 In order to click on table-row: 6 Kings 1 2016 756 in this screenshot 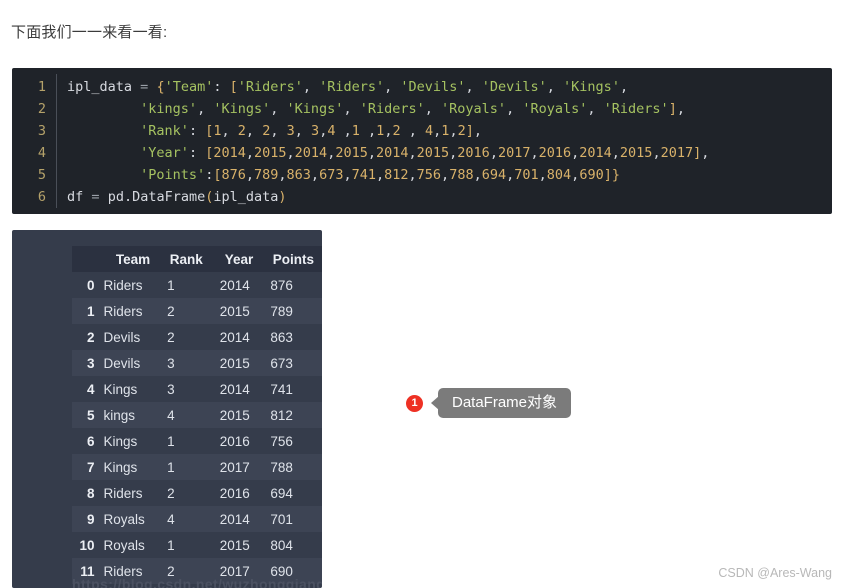, I will do `click(197, 441)`.